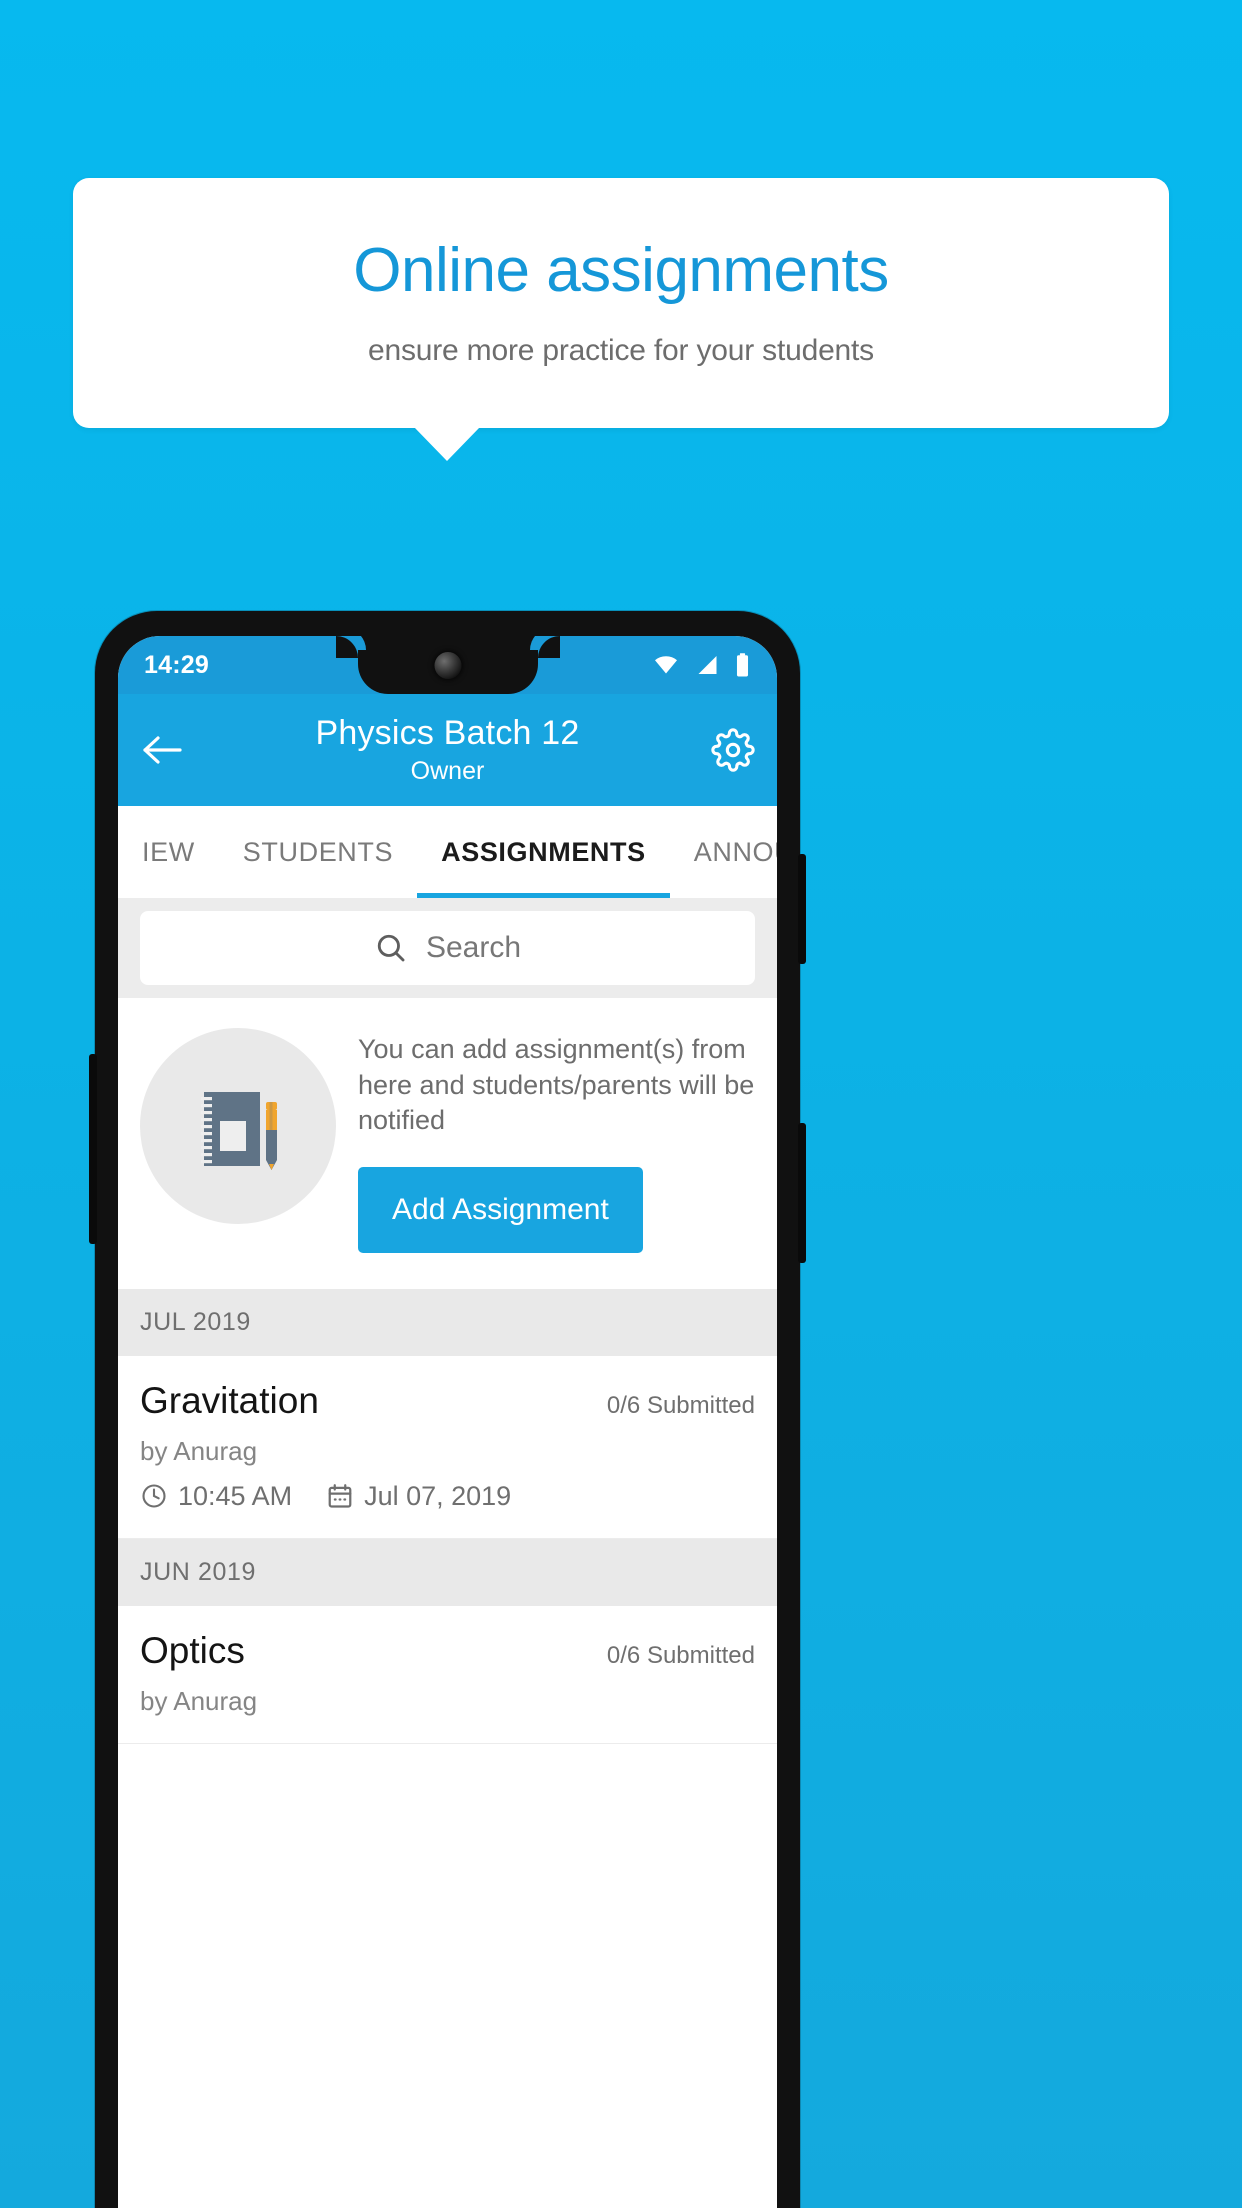 The width and height of the screenshot is (1242, 2208). Describe the element at coordinates (447, 1322) in the screenshot. I see `month-header-jul: JUL 2019` at that location.